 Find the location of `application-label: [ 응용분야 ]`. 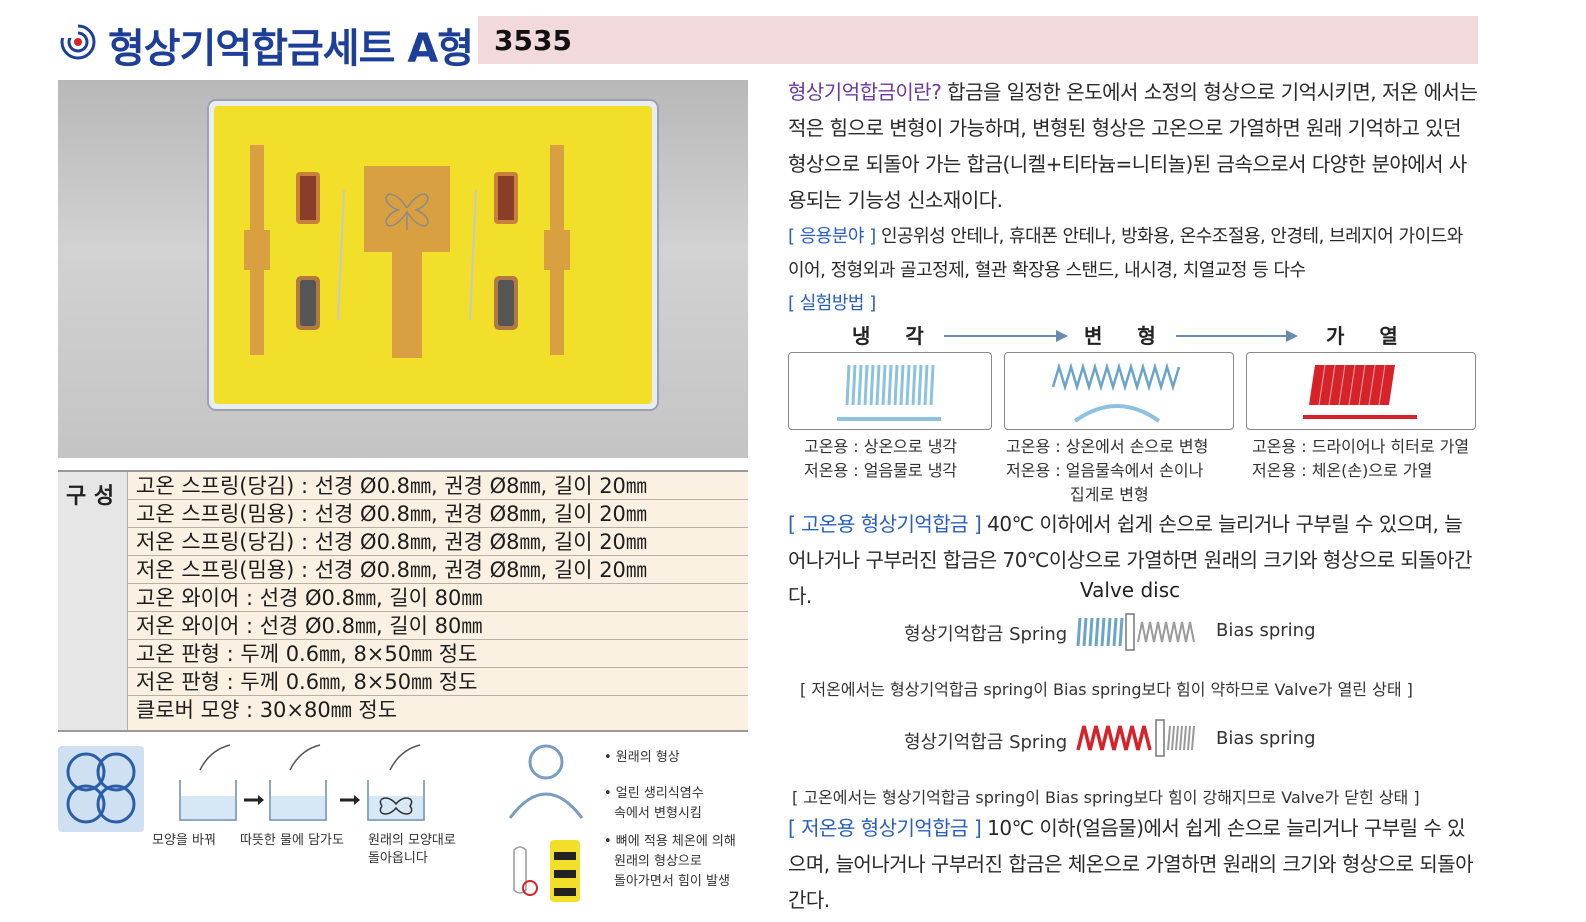

application-label: [ 응용분야 ] is located at coordinates (832, 236).